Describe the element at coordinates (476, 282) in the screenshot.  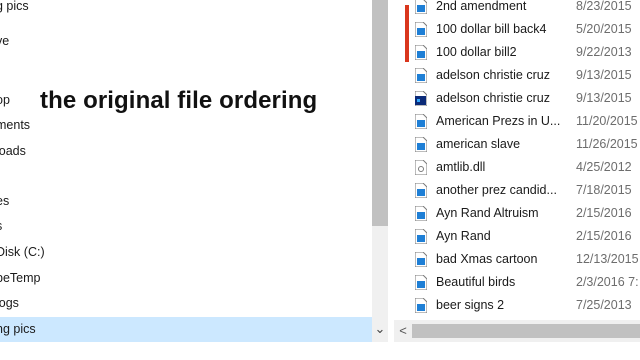
I see `file-name: Beautiful birds` at that location.